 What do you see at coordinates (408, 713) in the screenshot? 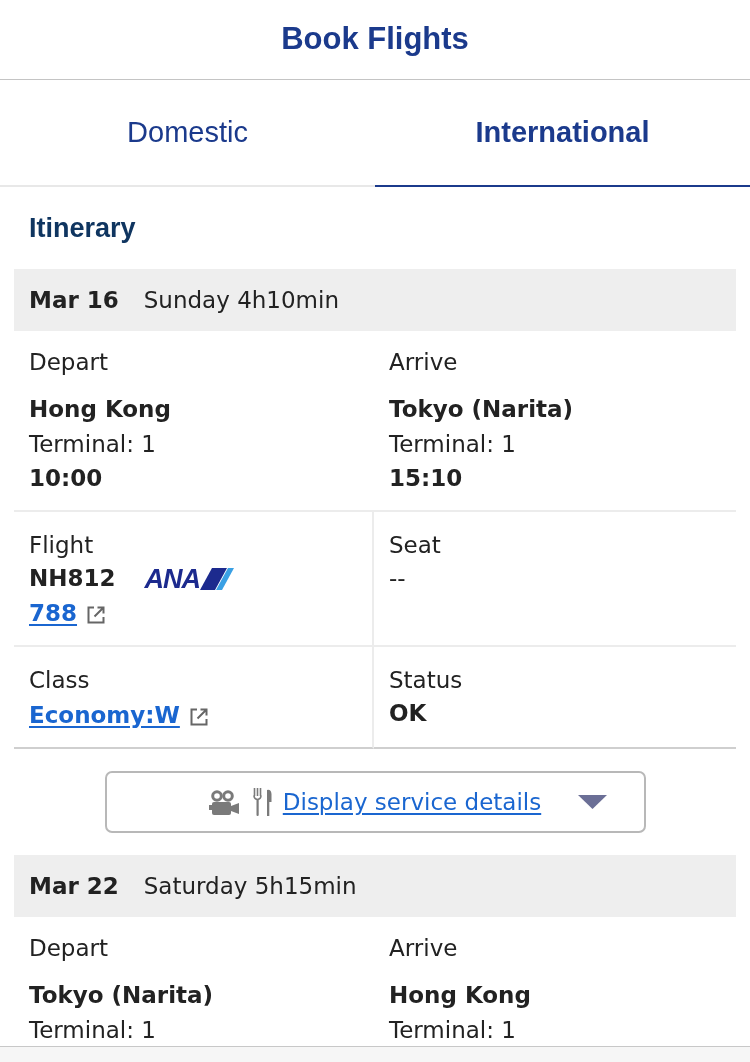
I see `field-value: OK` at bounding box center [408, 713].